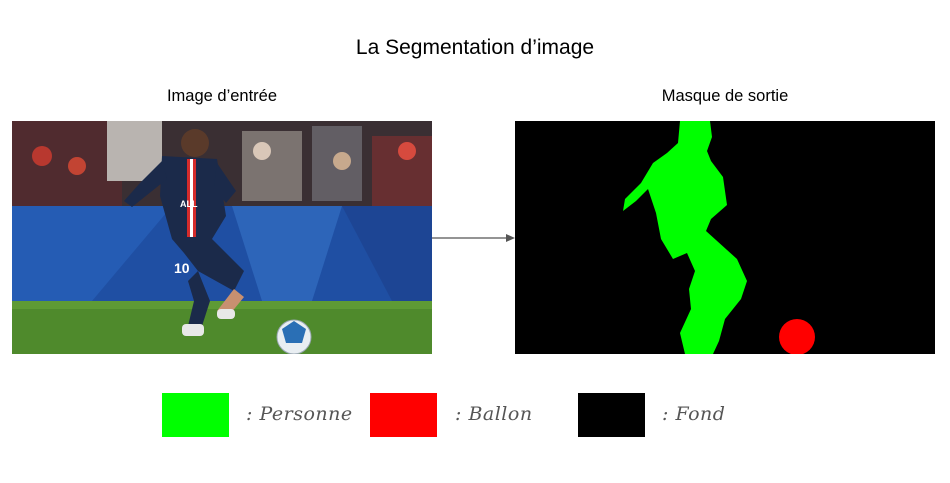 This screenshot has height=483, width=950. I want to click on legend-label-ball: : Ballon, so click(494, 414).